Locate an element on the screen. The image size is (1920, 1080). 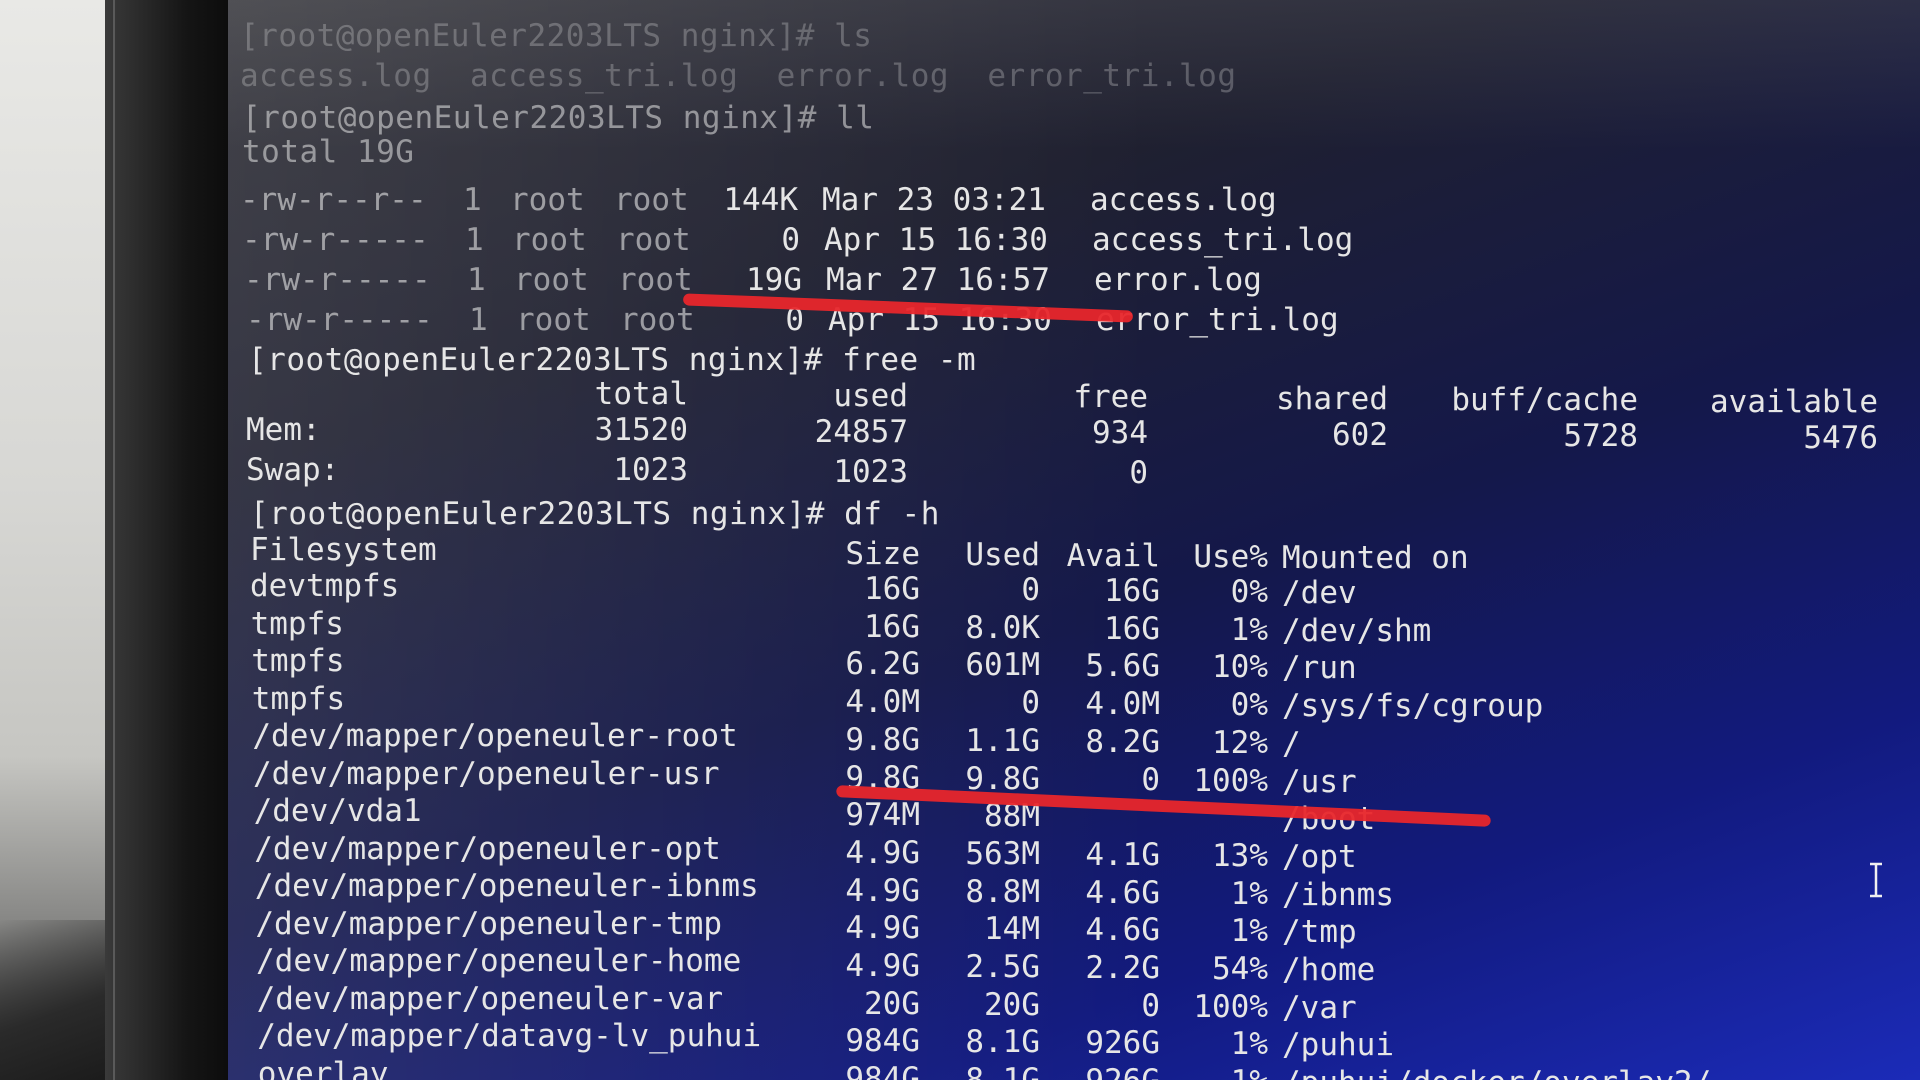
free-value: 5476 is located at coordinates (1840, 437).